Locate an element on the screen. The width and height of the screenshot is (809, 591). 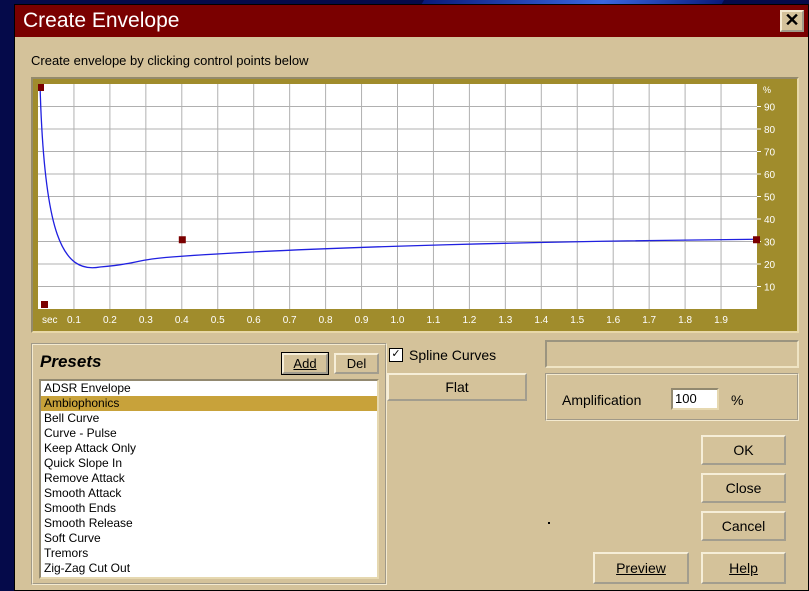
x-tick-label: 0.1 is located at coordinates (74, 320).